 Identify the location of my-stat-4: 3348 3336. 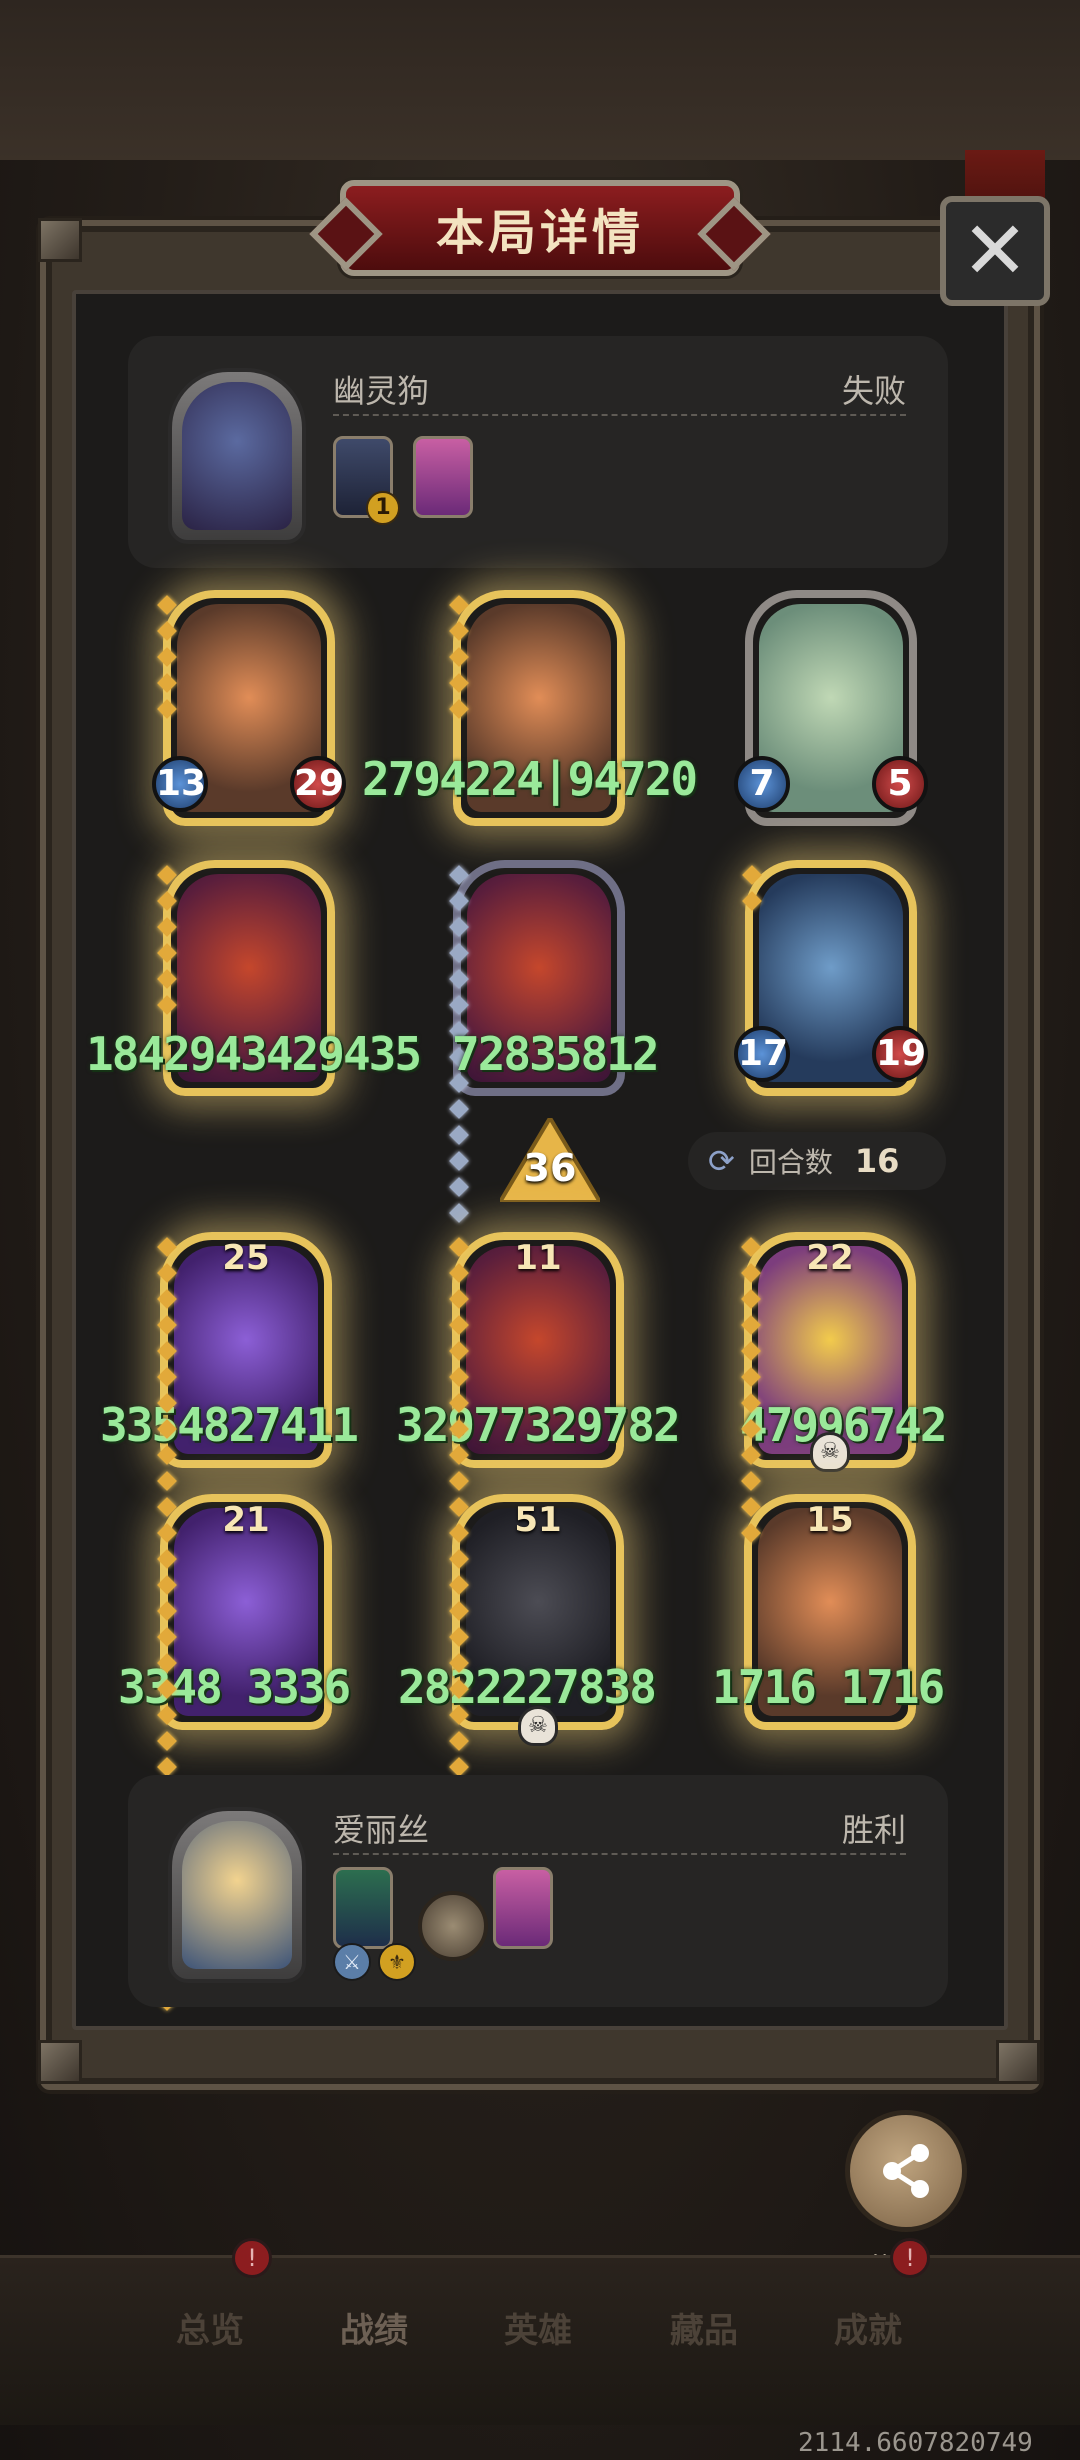
(234, 1687).